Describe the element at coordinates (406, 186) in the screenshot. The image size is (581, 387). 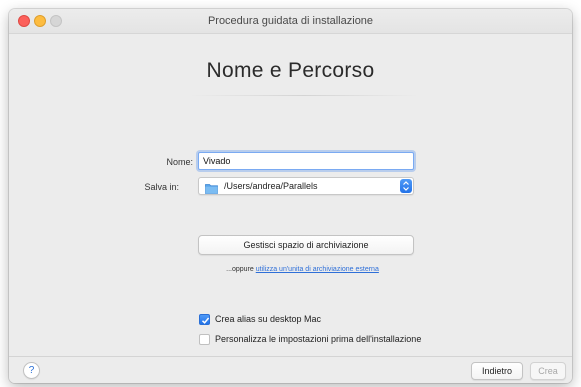
I see `chevron-updown-icon` at that location.